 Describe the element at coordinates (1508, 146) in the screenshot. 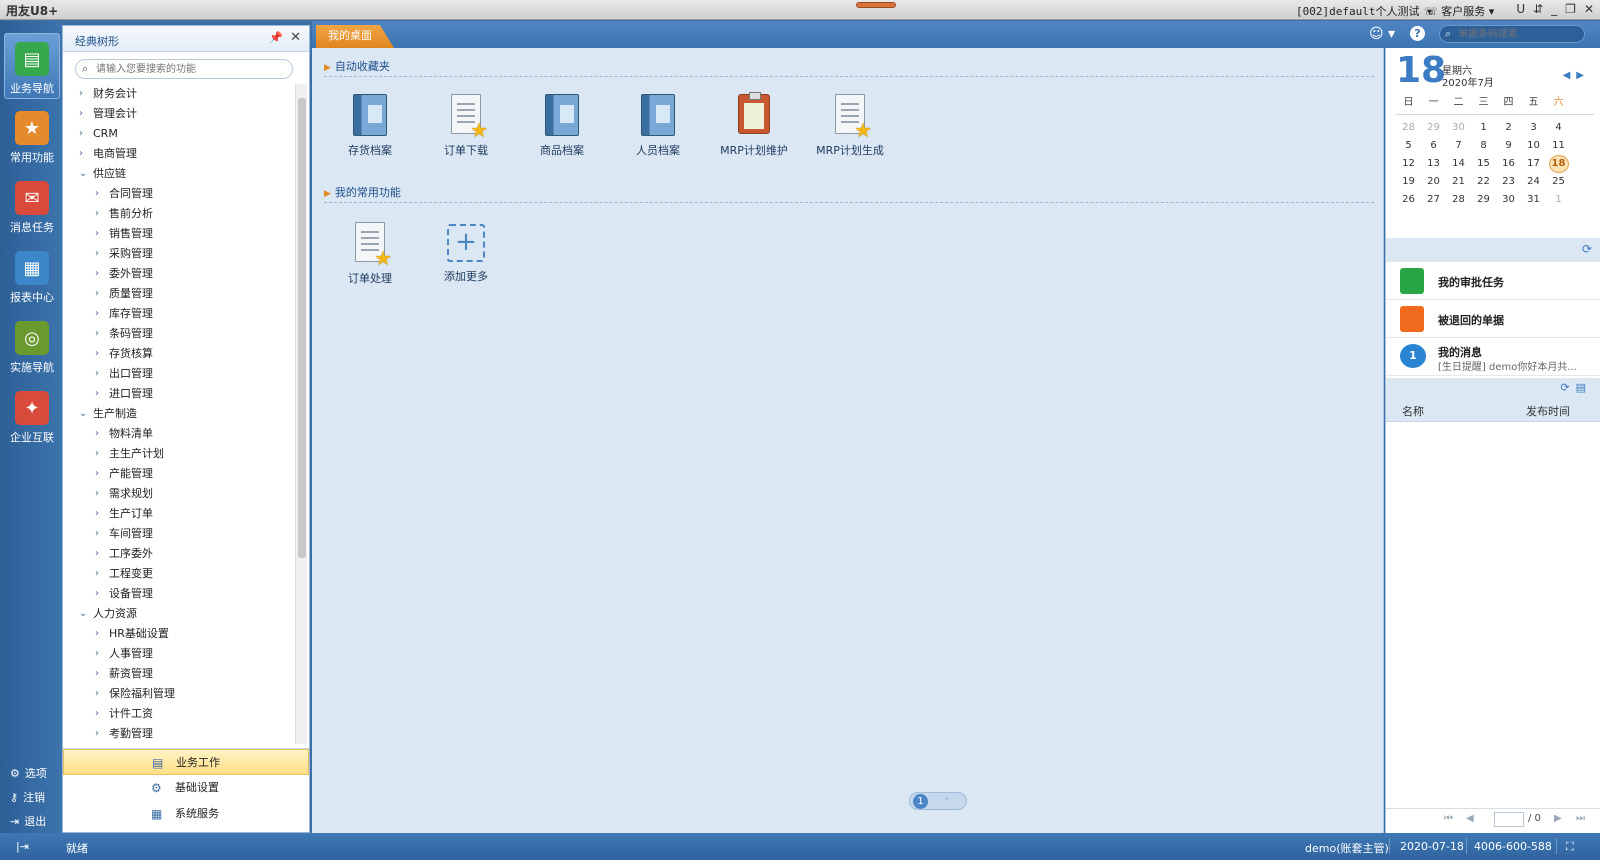

I see `calendar-day: 9` at that location.